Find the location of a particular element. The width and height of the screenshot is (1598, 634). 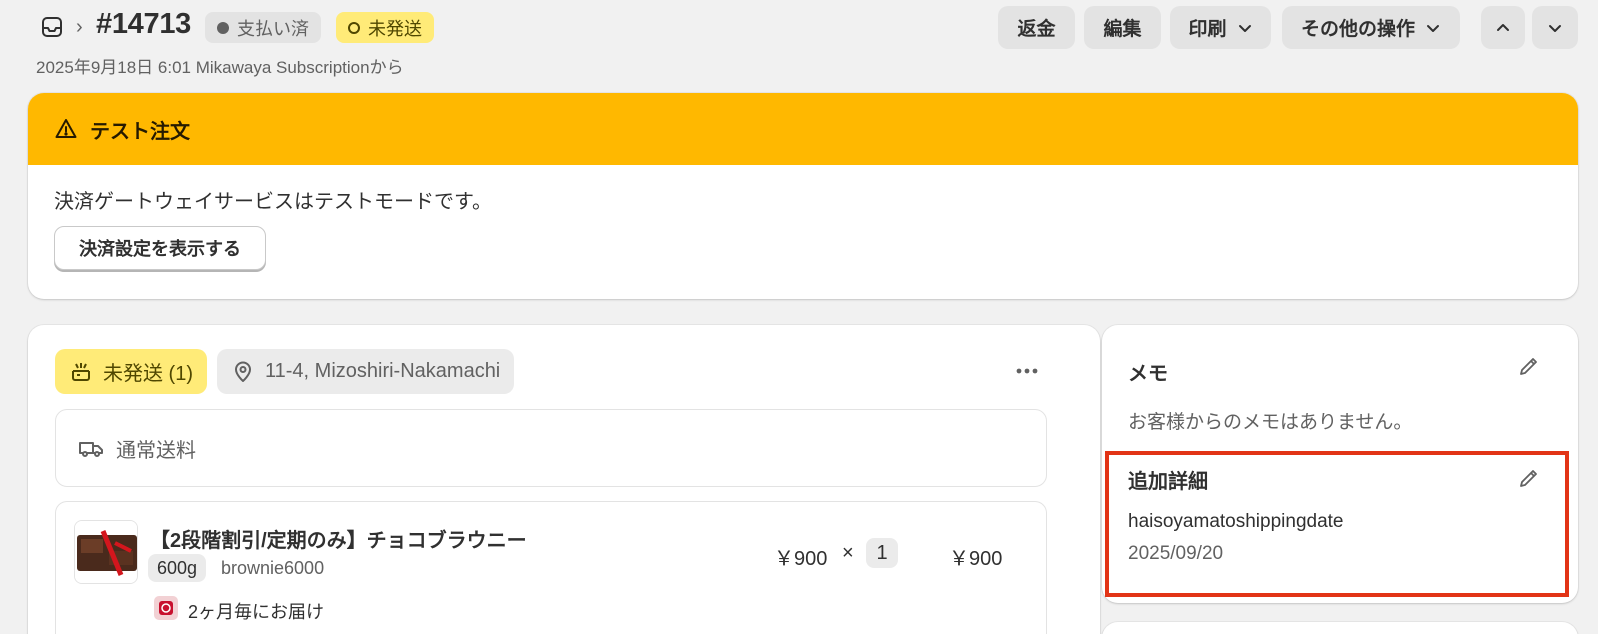

previous-order-button is located at coordinates (1503, 27).